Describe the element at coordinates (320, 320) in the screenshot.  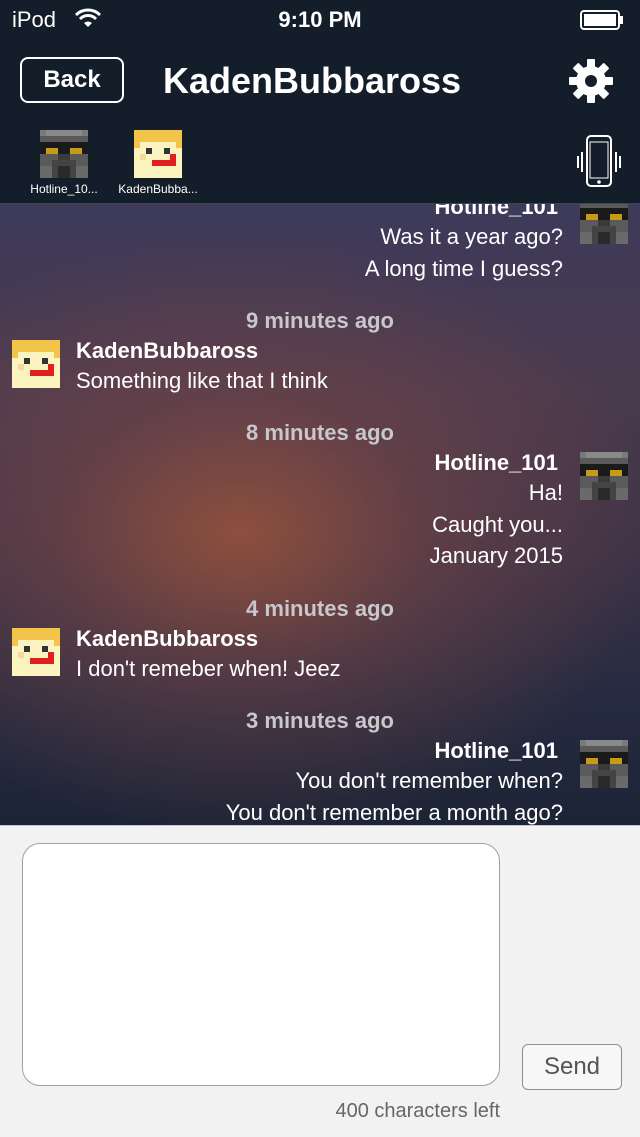
I see `timestamp: 9 minutes ago` at that location.